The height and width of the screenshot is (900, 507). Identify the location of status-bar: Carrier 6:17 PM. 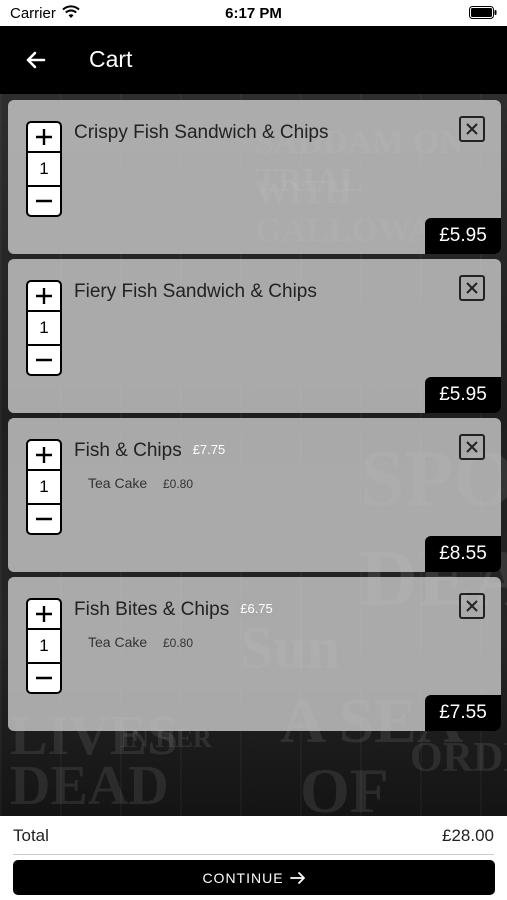
(253, 13).